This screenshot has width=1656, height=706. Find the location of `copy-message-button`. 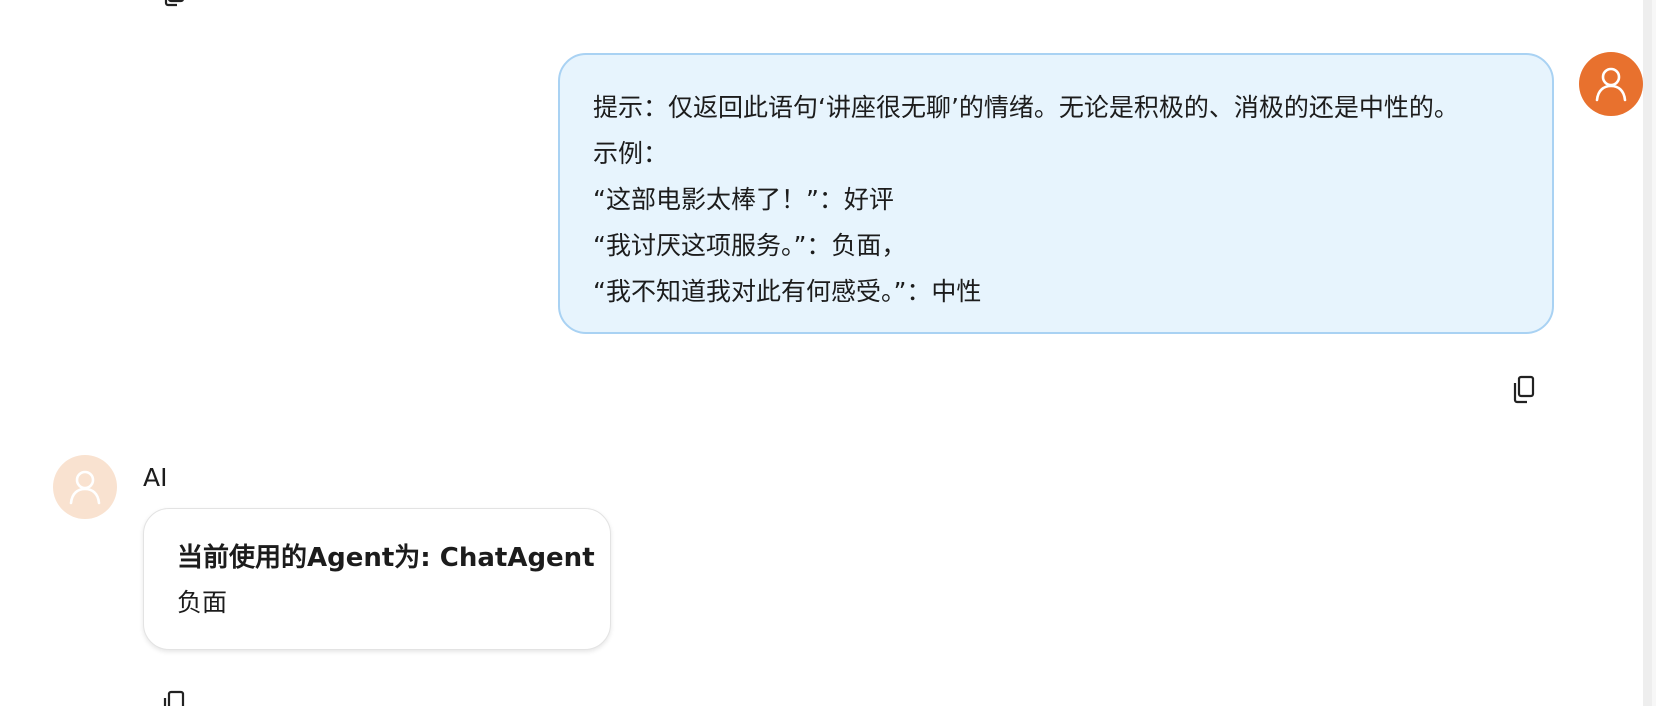

copy-message-button is located at coordinates (1523, 390).